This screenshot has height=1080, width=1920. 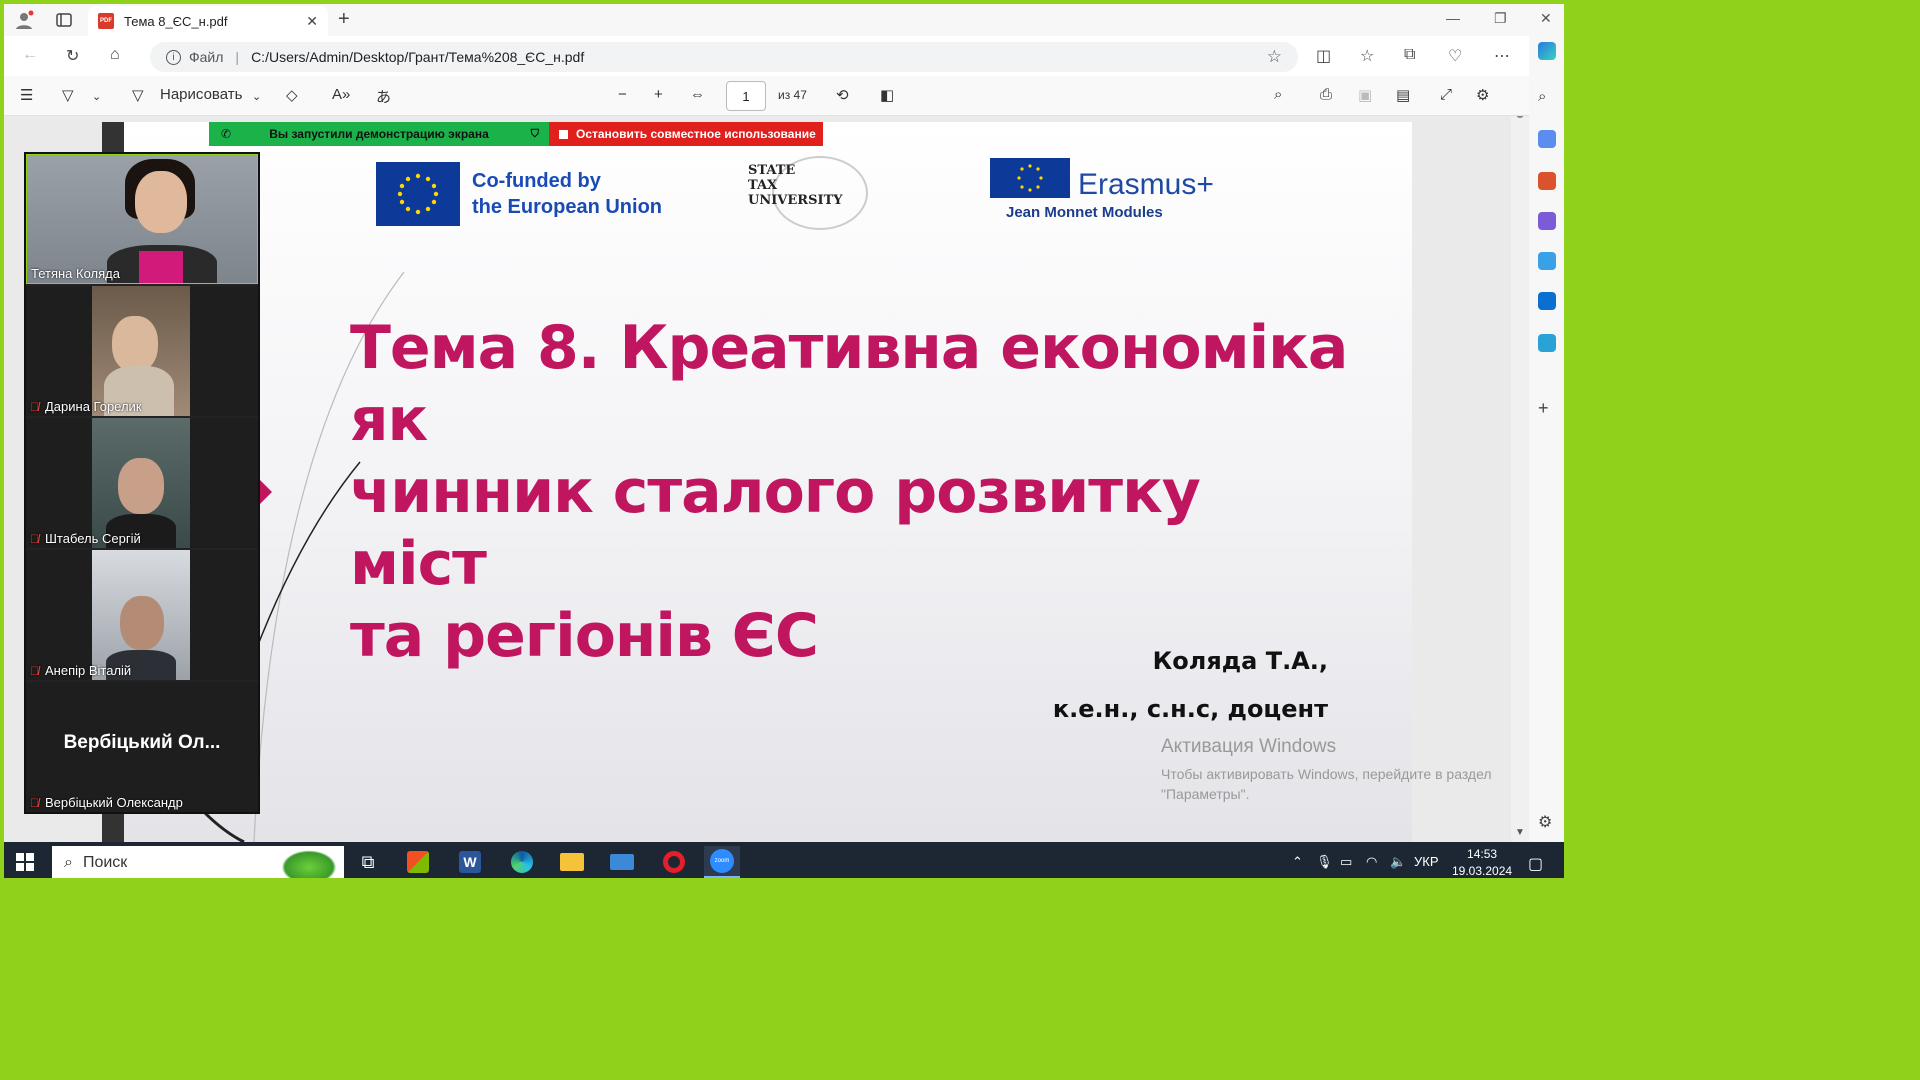 I want to click on minimize-button: —, so click(x=1453, y=18).